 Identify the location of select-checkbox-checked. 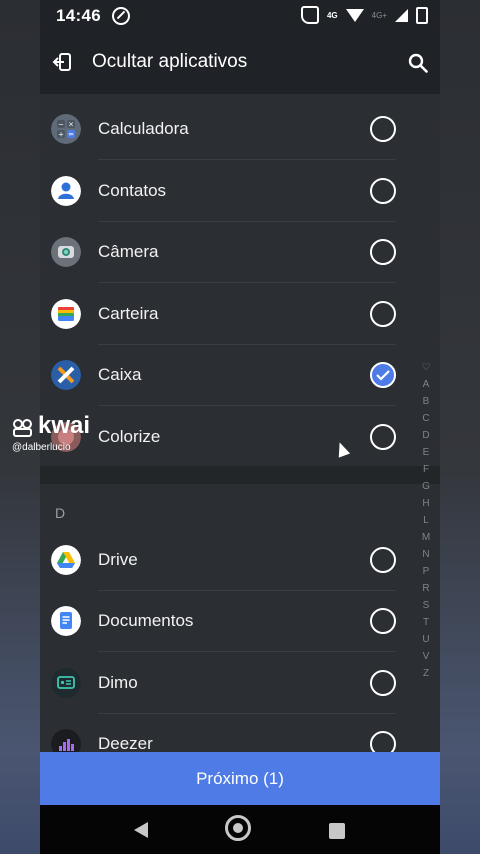
(383, 375).